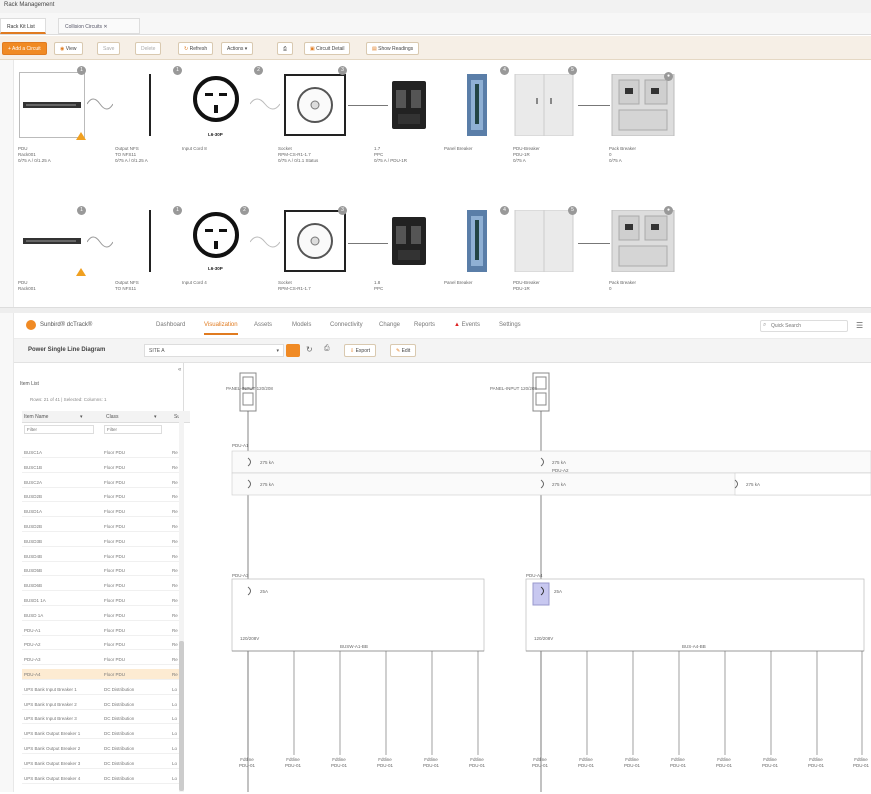 Image resolution: width=871 pixels, height=794 pixels. What do you see at coordinates (301, 325) in the screenshot?
I see `nav-models: Models` at bounding box center [301, 325].